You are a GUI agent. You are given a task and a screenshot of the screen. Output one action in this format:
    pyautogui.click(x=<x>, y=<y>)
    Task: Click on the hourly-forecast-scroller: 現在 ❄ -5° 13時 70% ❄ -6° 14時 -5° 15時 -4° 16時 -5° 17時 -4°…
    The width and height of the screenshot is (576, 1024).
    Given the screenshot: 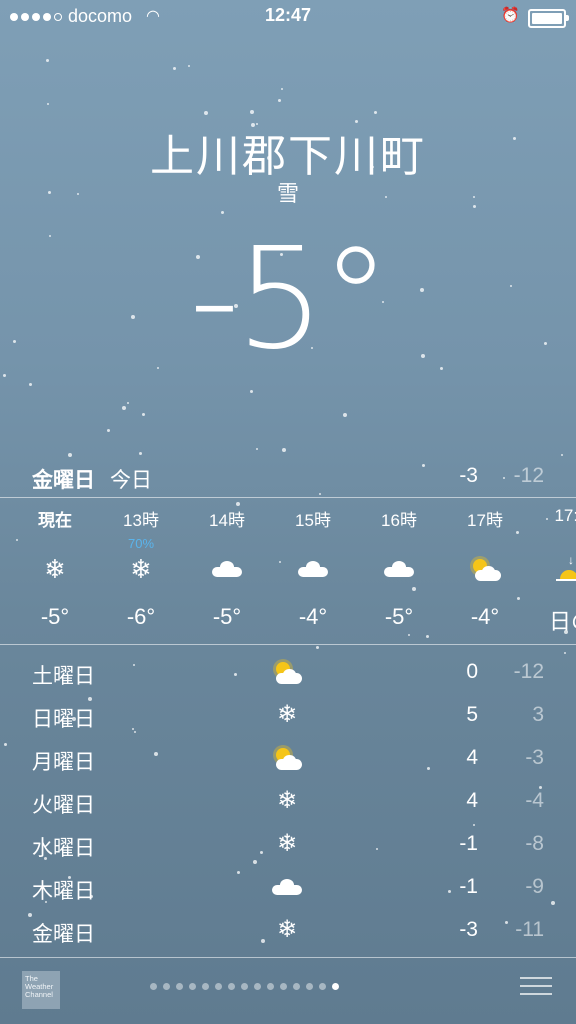 What is the action you would take?
    pyautogui.click(x=288, y=572)
    